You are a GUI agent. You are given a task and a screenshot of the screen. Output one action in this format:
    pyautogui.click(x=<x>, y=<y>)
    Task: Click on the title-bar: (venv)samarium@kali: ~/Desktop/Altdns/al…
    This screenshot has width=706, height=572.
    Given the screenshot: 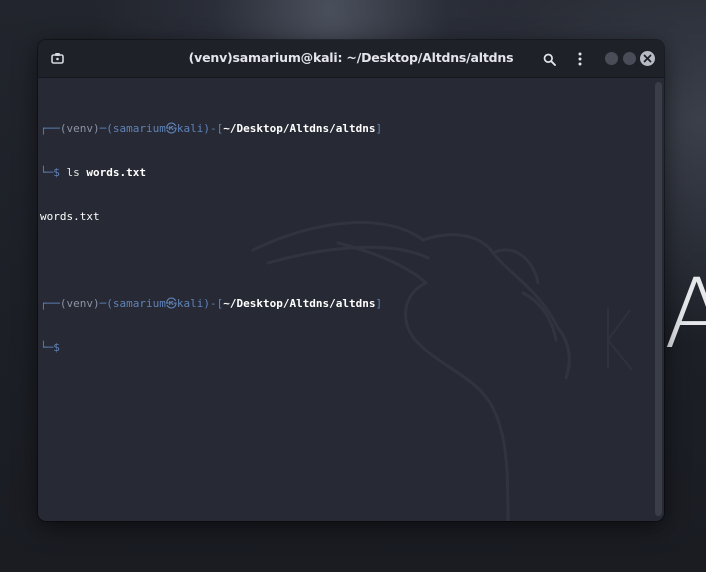 What is the action you would take?
    pyautogui.click(x=351, y=59)
    